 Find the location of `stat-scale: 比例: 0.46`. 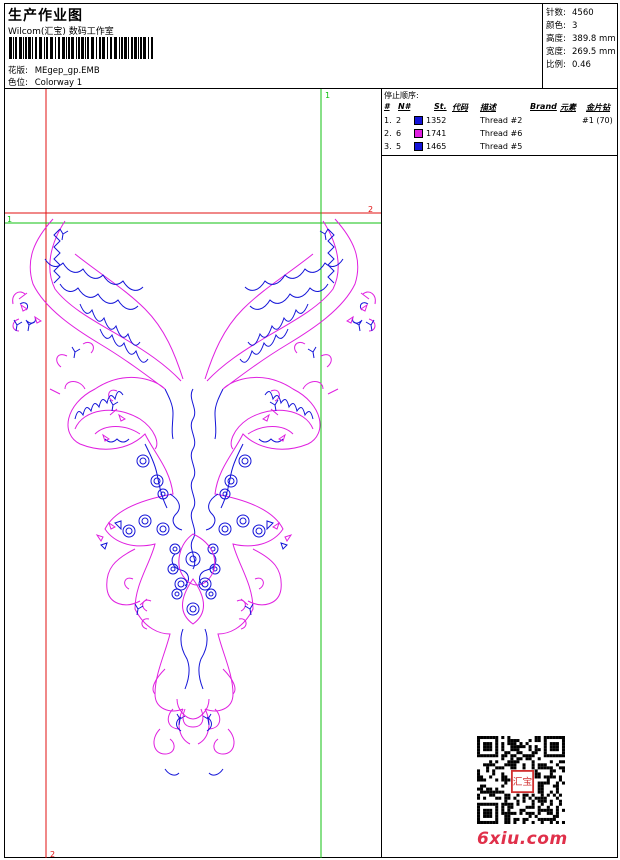

stat-scale: 比例: 0.46 is located at coordinates (568, 65).